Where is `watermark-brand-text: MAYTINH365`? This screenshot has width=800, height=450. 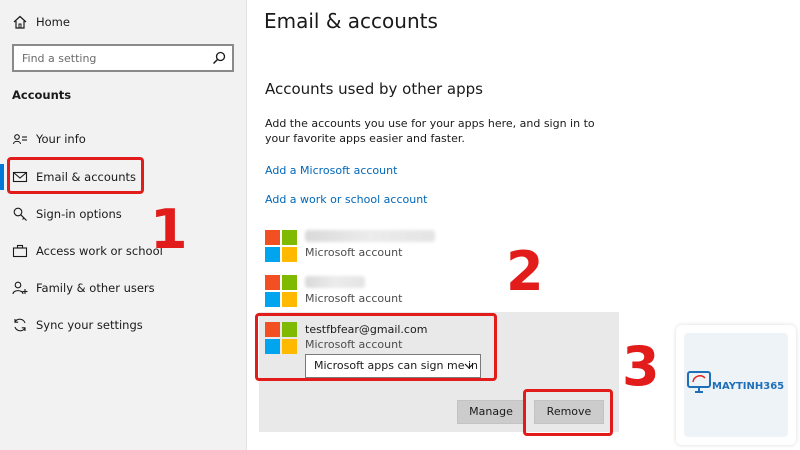
watermark-brand-text: MAYTINH365 is located at coordinates (748, 386).